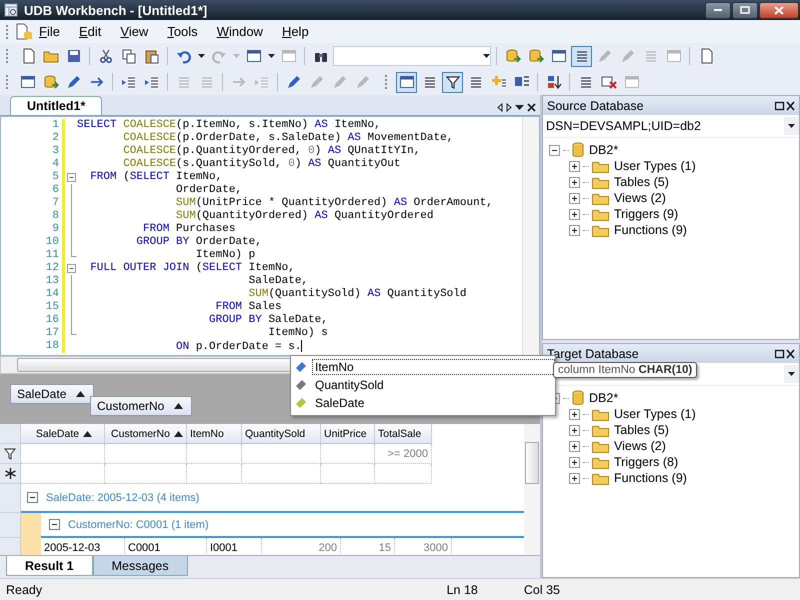  What do you see at coordinates (63, 434) in the screenshot?
I see `column-header: SaleDate` at bounding box center [63, 434].